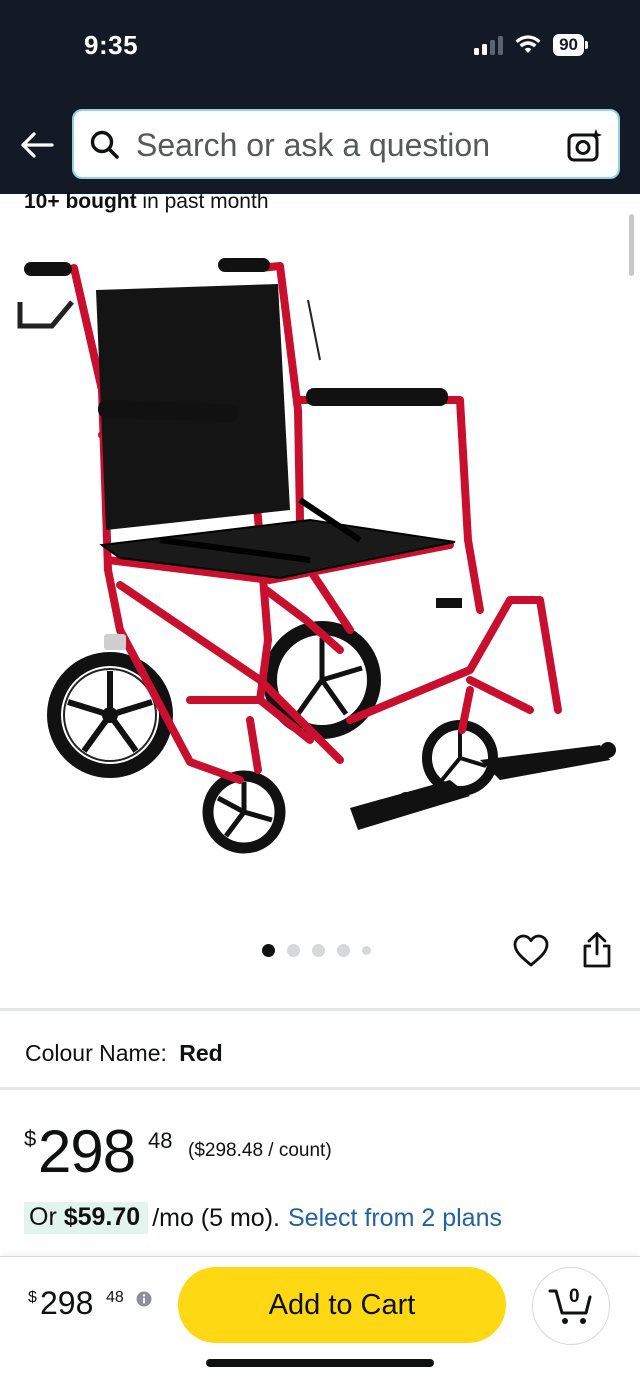 This screenshot has width=640, height=1388. What do you see at coordinates (585, 145) in the screenshot?
I see `camera-lens-icon` at bounding box center [585, 145].